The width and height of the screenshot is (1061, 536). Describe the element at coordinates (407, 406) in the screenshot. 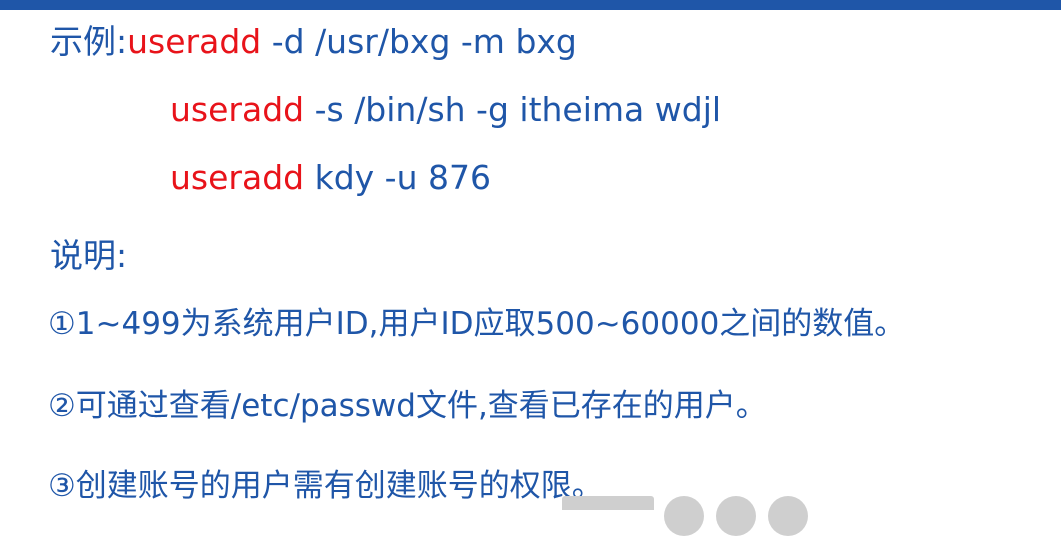

I see `note-item-2: ②可通过查看/etc/passwd文件,查看已存在的用户。` at that location.